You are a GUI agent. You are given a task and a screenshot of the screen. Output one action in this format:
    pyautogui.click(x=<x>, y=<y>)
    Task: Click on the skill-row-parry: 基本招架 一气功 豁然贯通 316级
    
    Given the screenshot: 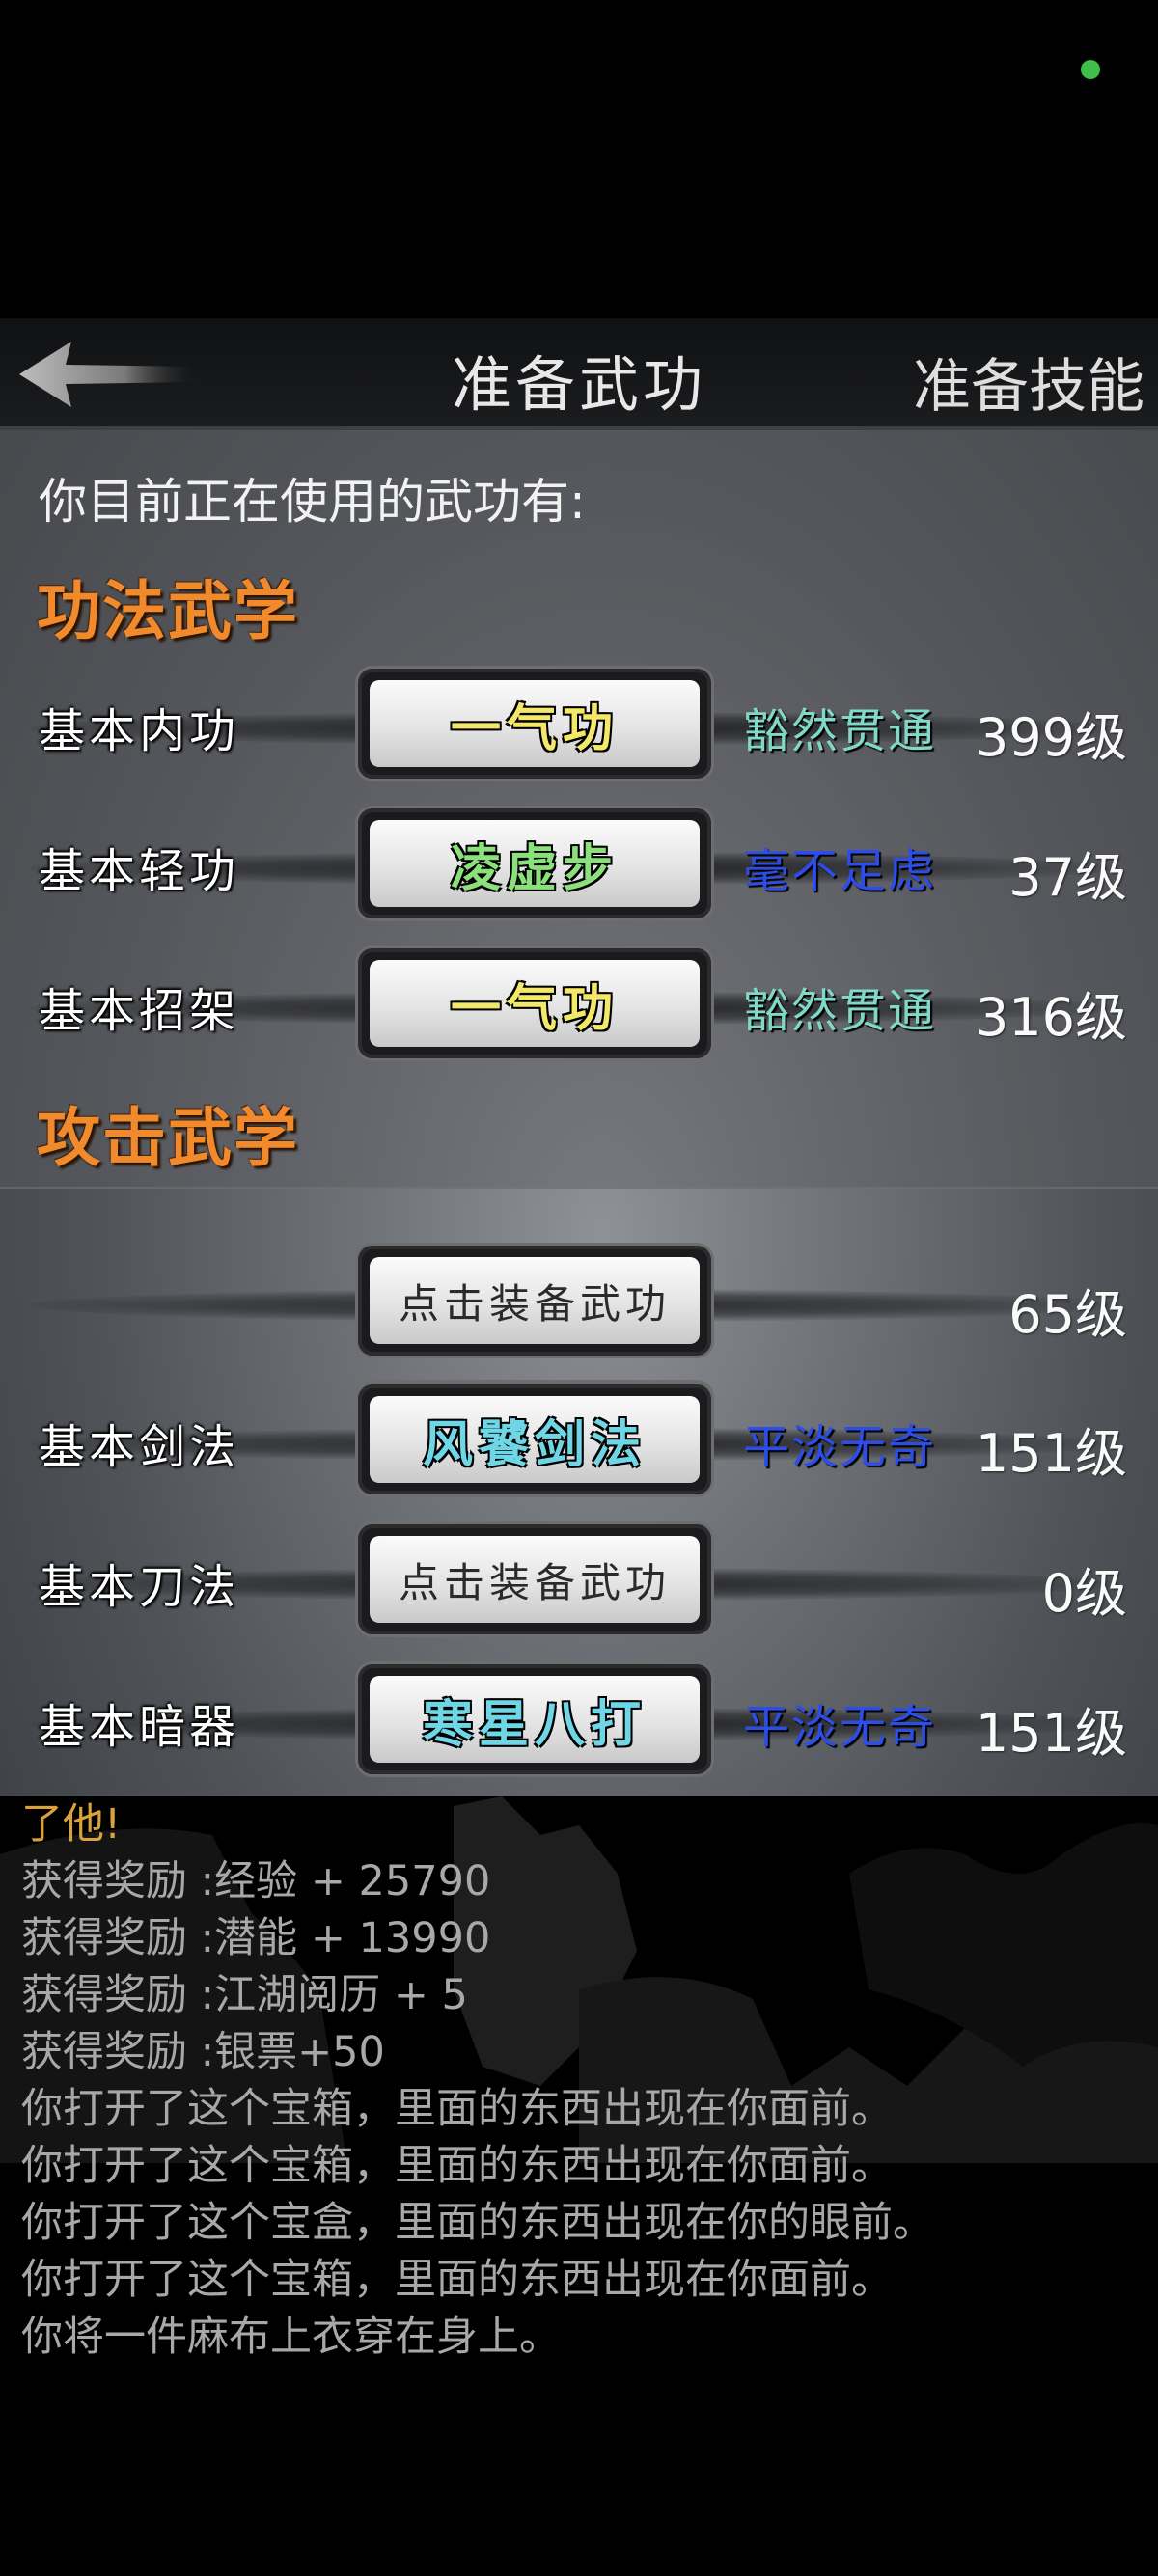 What is the action you would take?
    pyautogui.click(x=579, y=1003)
    